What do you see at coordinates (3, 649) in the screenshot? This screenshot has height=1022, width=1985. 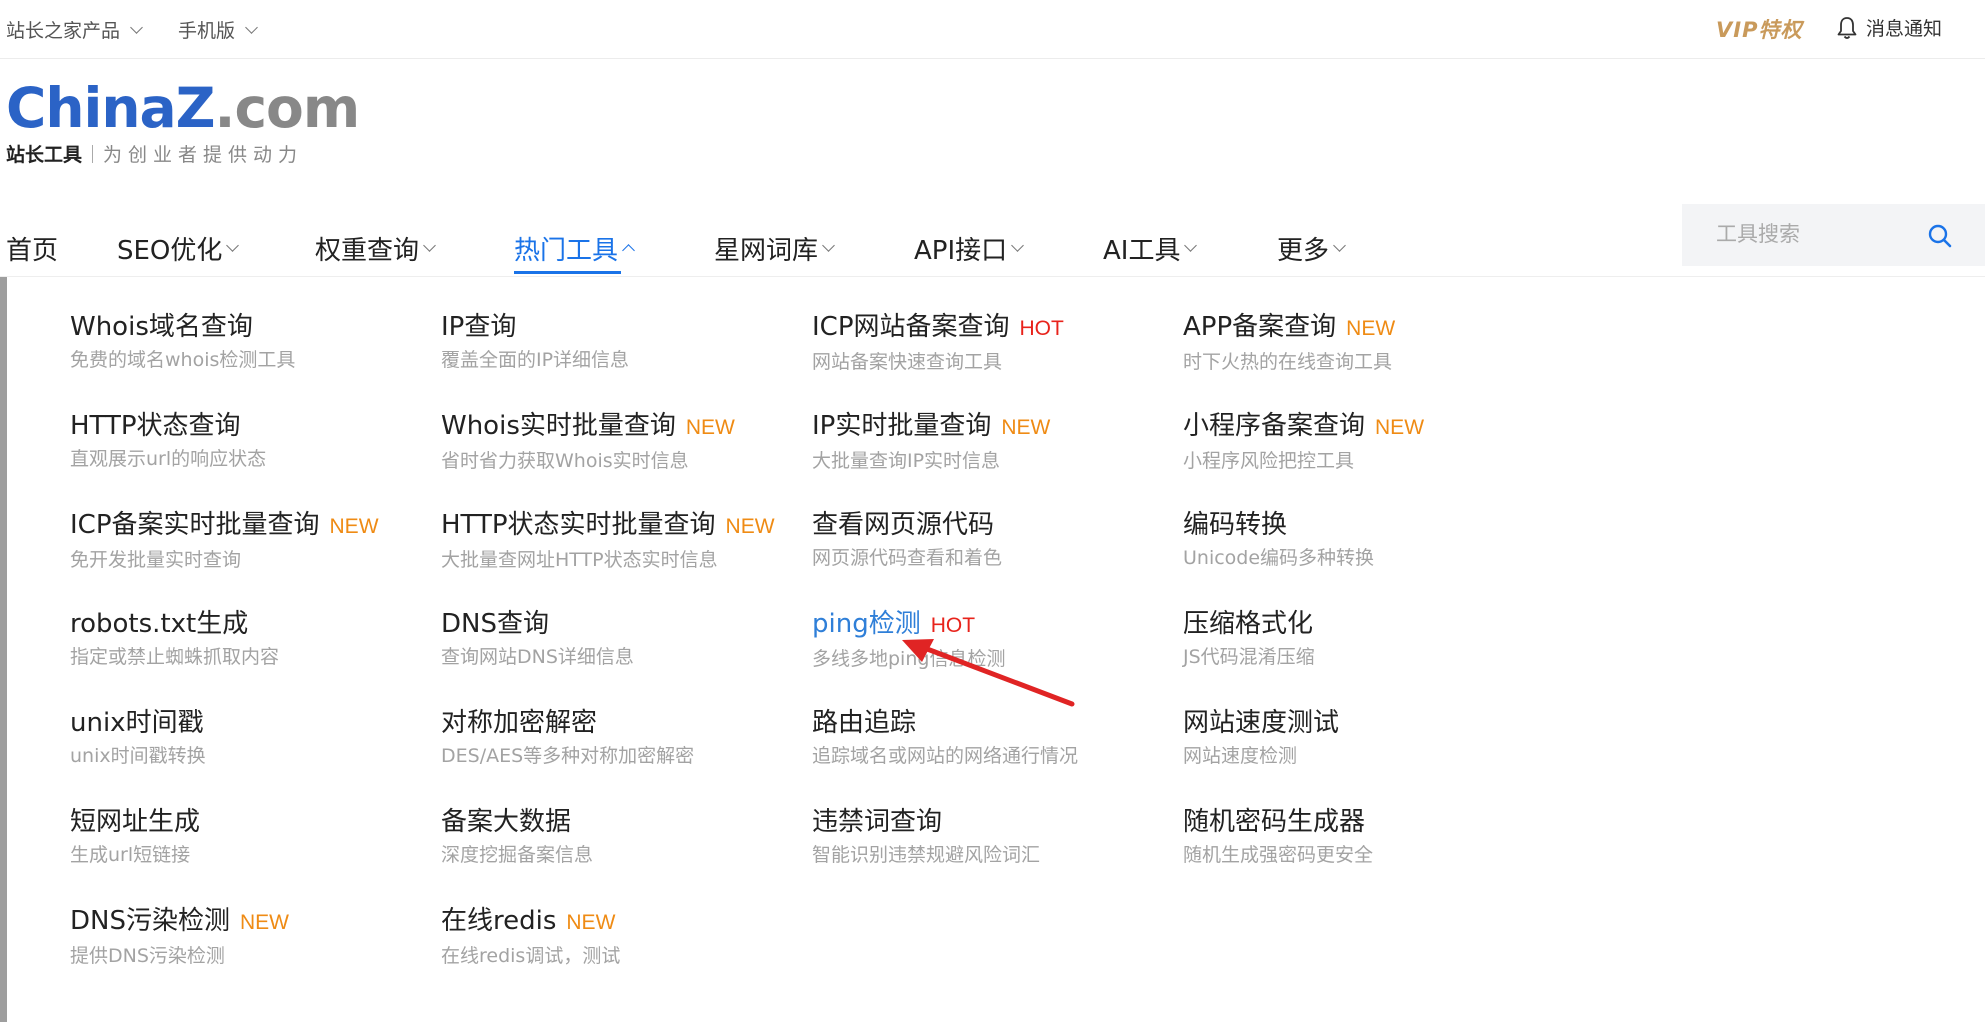 I see `scrollbar` at bounding box center [3, 649].